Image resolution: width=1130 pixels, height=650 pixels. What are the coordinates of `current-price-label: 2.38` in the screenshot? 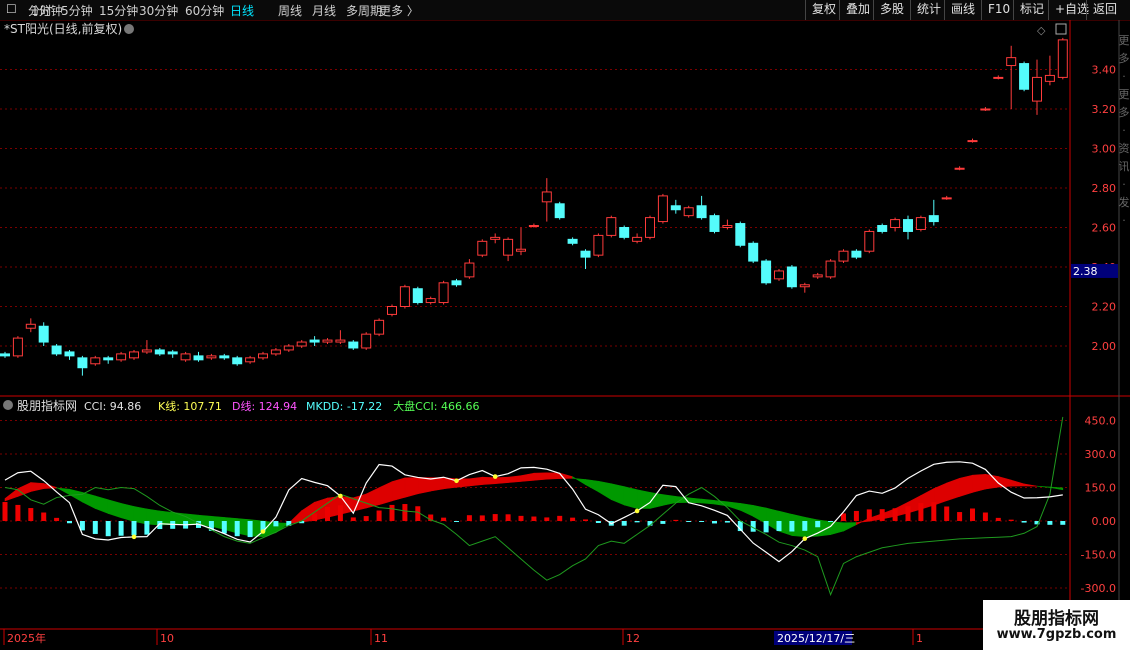 It's located at (1085, 271).